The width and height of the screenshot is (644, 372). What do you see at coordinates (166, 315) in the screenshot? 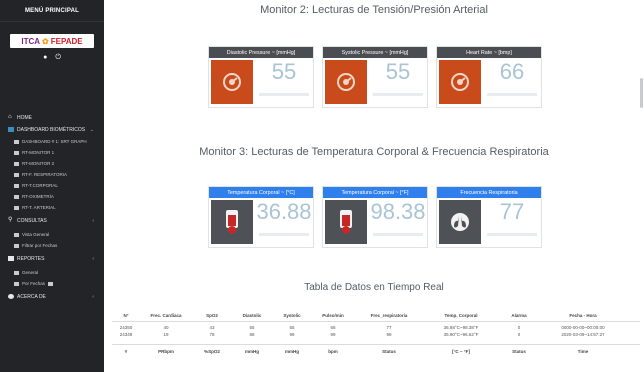
I see `table-header-cell: Frec. Cardiaca` at bounding box center [166, 315].